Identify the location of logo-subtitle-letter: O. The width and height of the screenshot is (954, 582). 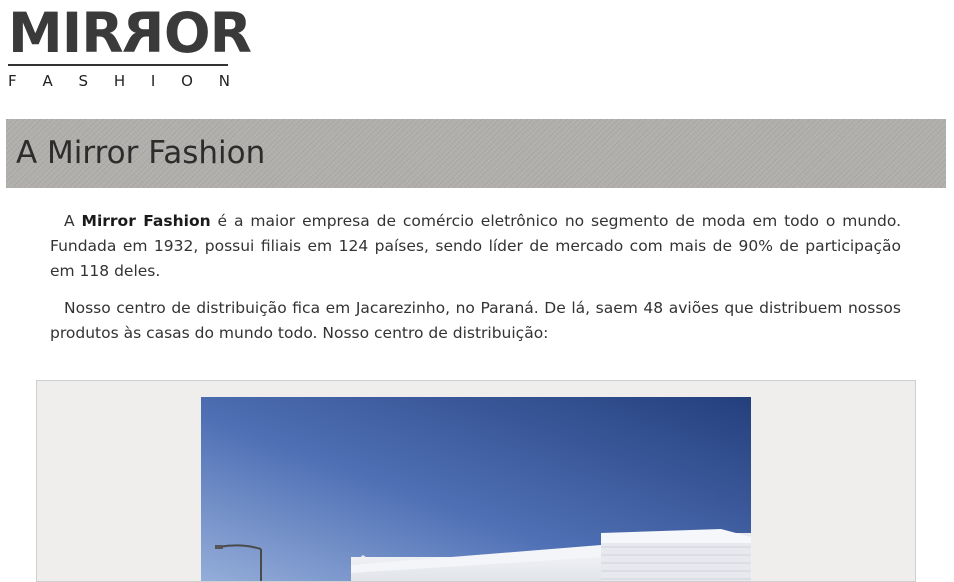
(187, 81).